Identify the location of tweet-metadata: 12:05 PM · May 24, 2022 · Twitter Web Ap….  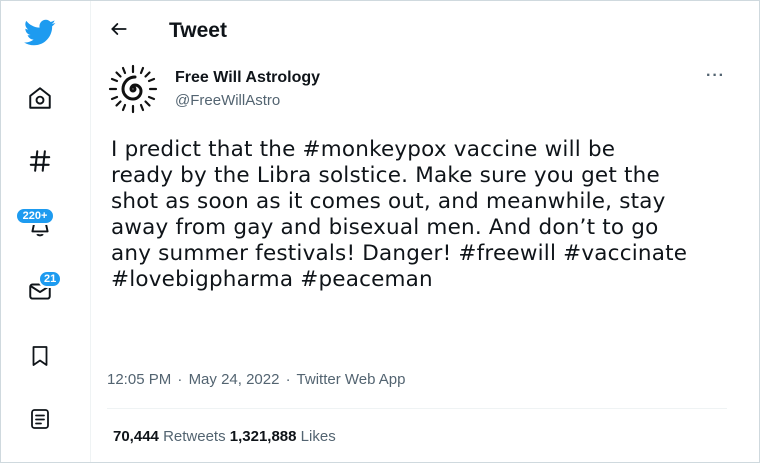
(256, 379).